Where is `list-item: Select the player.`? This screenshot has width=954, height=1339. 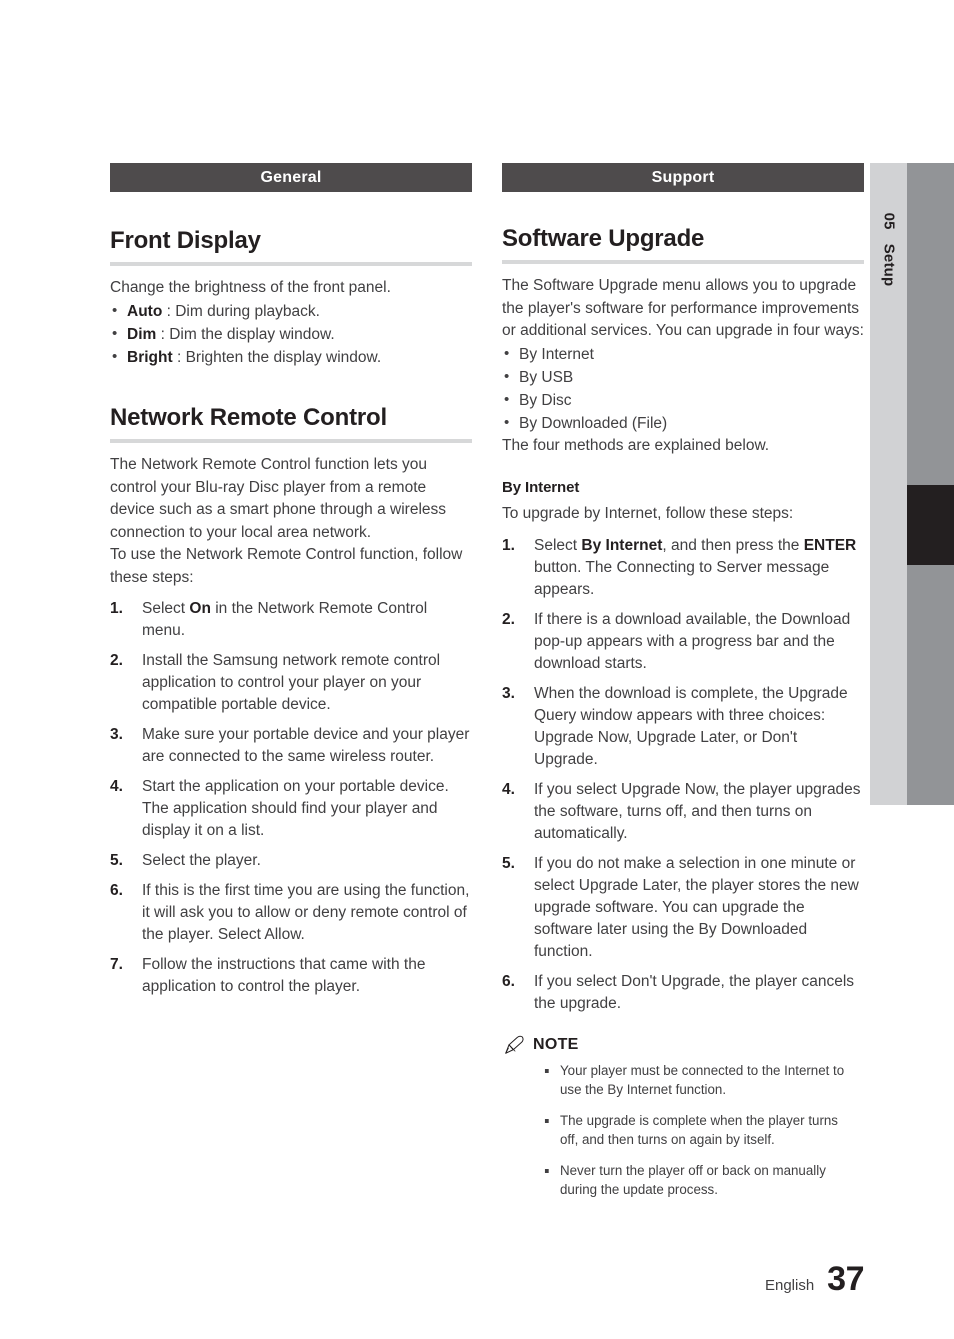 list-item: Select the player. is located at coordinates (185, 861).